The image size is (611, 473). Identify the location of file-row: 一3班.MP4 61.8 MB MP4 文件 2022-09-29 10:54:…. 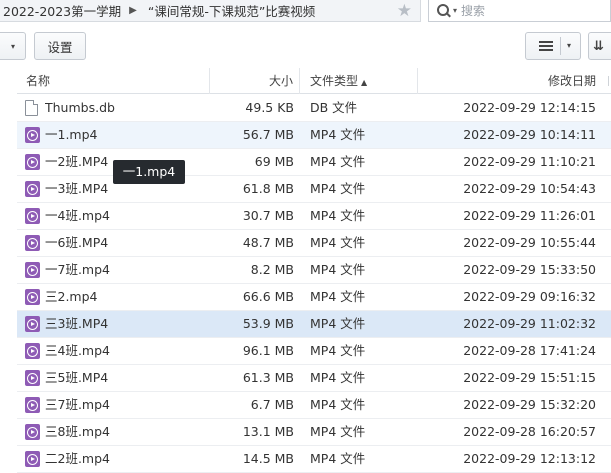
(314, 189).